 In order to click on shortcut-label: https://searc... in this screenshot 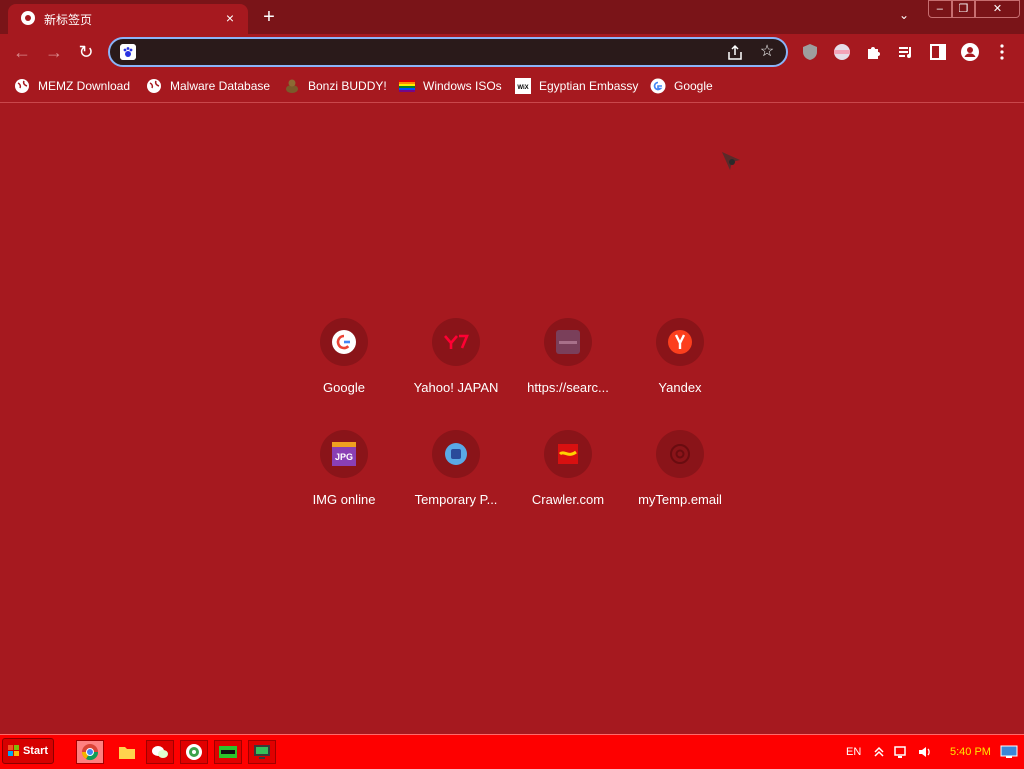, I will do `click(568, 387)`.